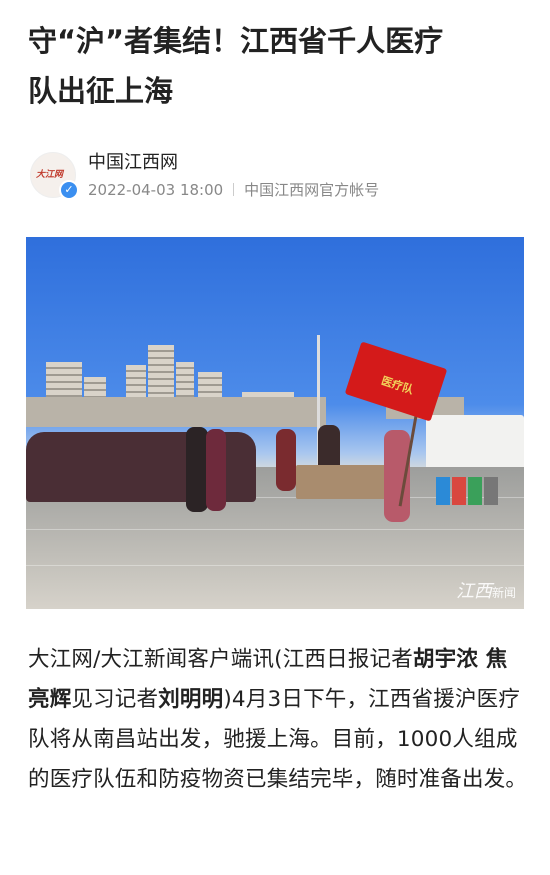  I want to click on post-meta: 2022-04-03 18:00 中国江西网官方帐号, so click(233, 189).